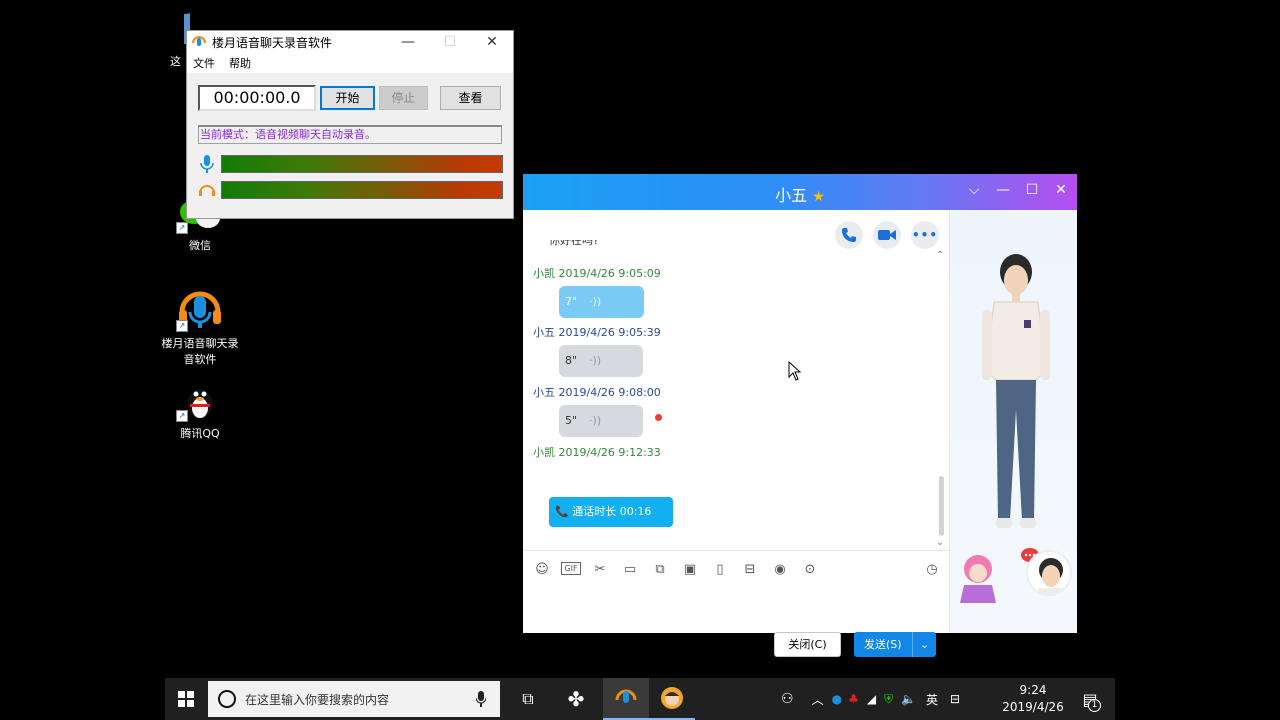  What do you see at coordinates (1049, 573) in the screenshot?
I see `contact-avatar-thumbnail` at bounding box center [1049, 573].